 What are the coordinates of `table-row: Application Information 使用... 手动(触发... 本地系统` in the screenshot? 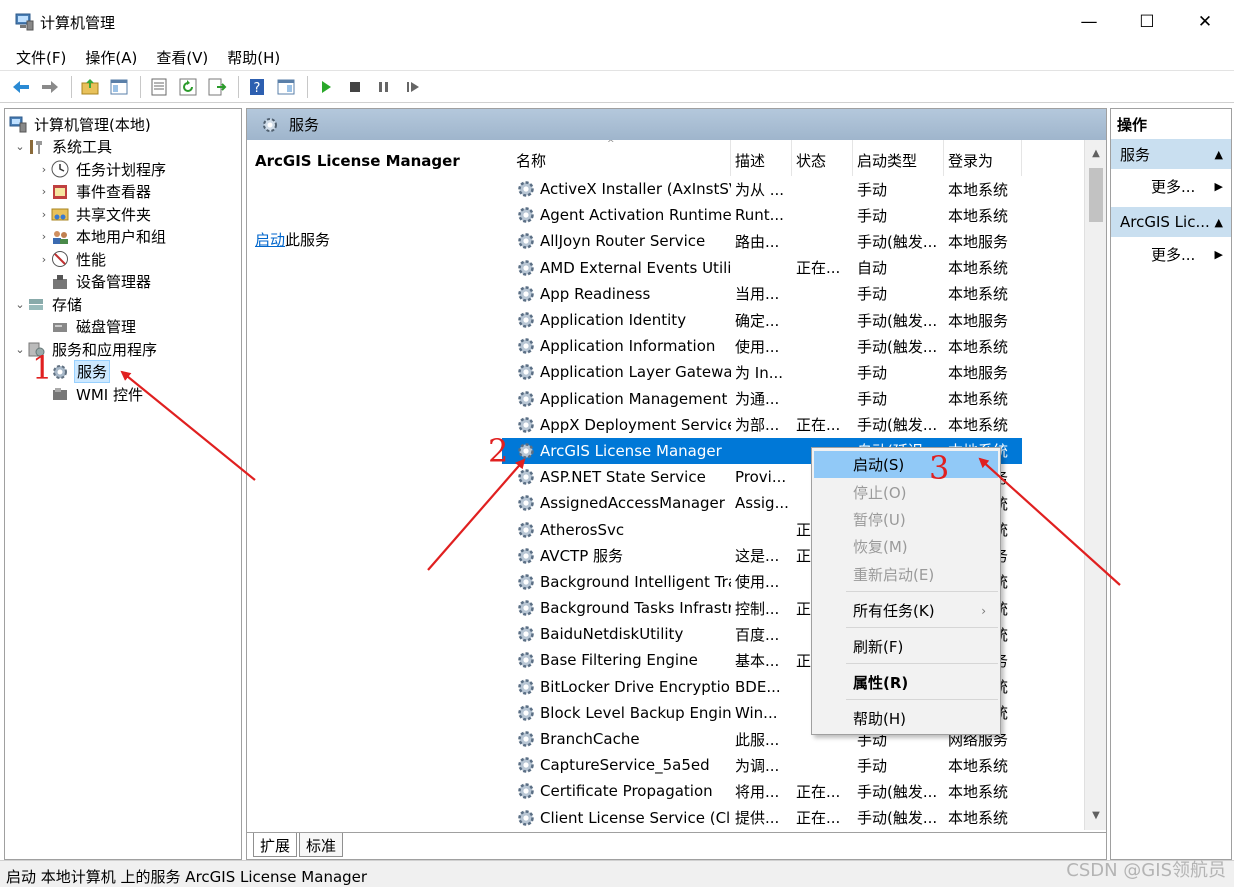 It's located at (762, 346).